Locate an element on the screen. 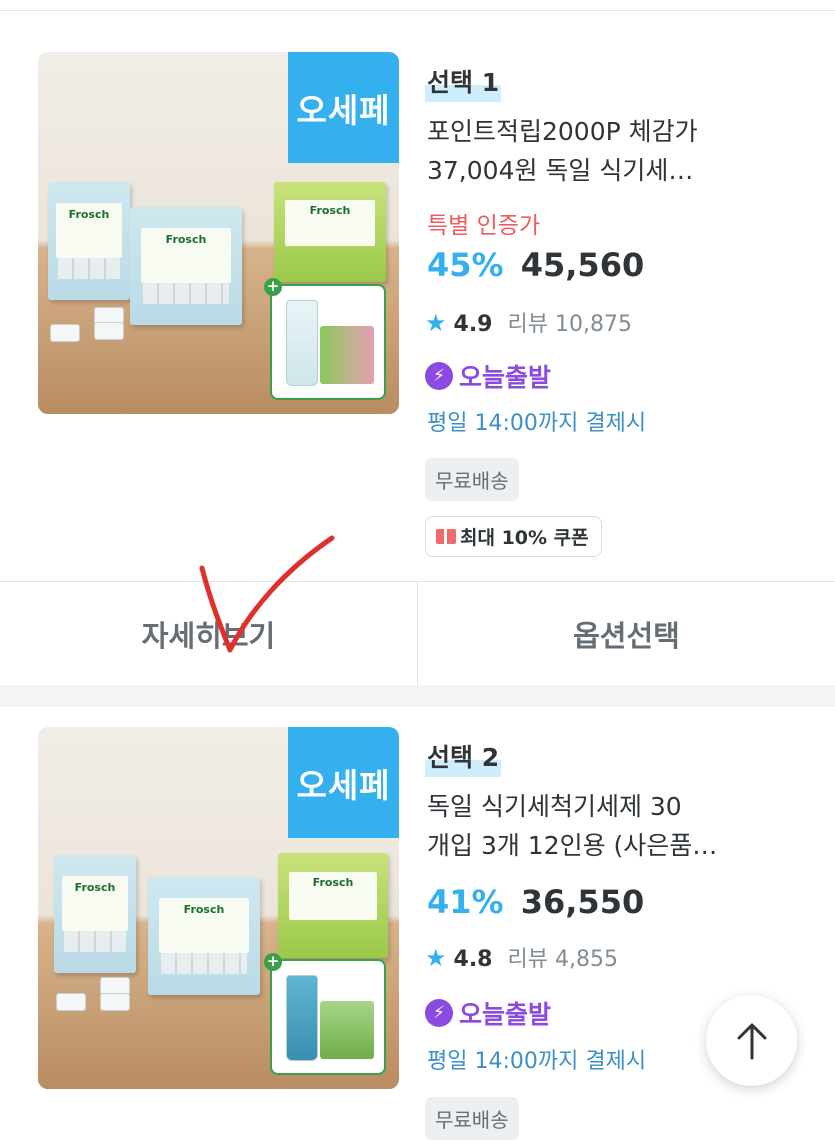 The height and width of the screenshot is (1140, 835). spray-bottle is located at coordinates (302, 343).